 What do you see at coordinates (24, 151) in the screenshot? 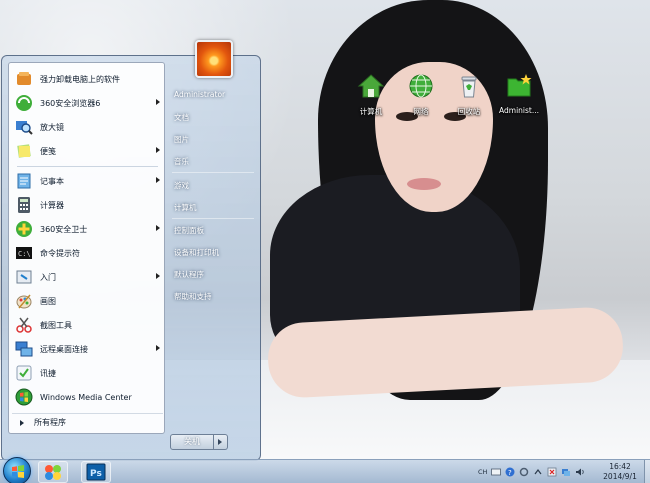
I see `sticky-notes-icon` at bounding box center [24, 151].